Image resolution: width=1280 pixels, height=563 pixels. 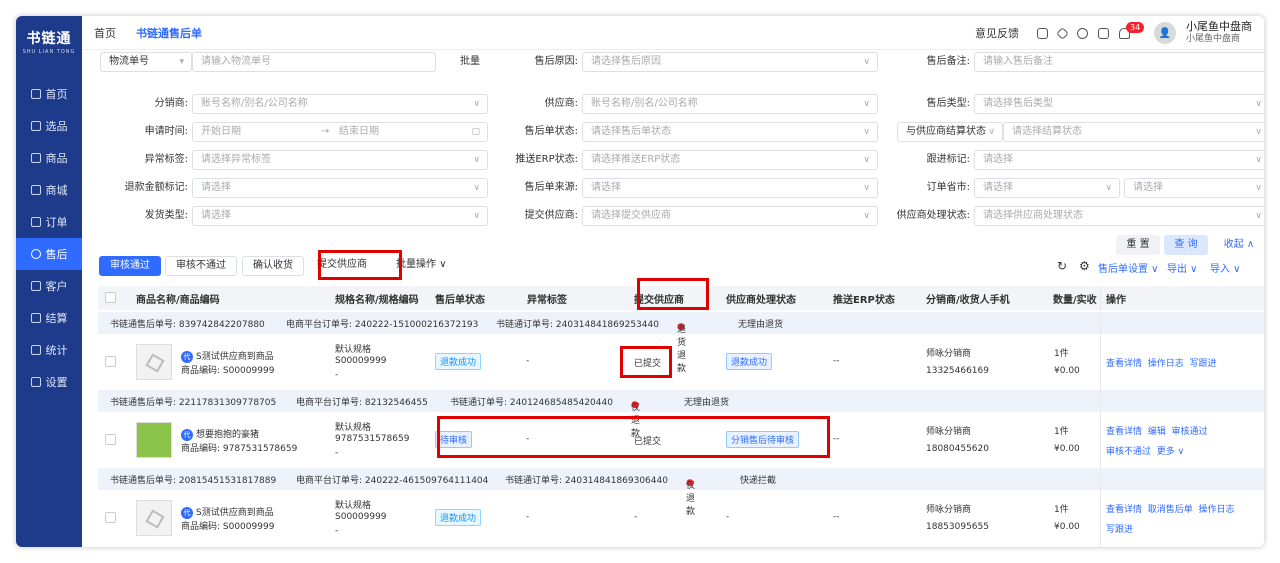 I want to click on collapse-toggle: 收起 ∧, so click(x=1239, y=245).